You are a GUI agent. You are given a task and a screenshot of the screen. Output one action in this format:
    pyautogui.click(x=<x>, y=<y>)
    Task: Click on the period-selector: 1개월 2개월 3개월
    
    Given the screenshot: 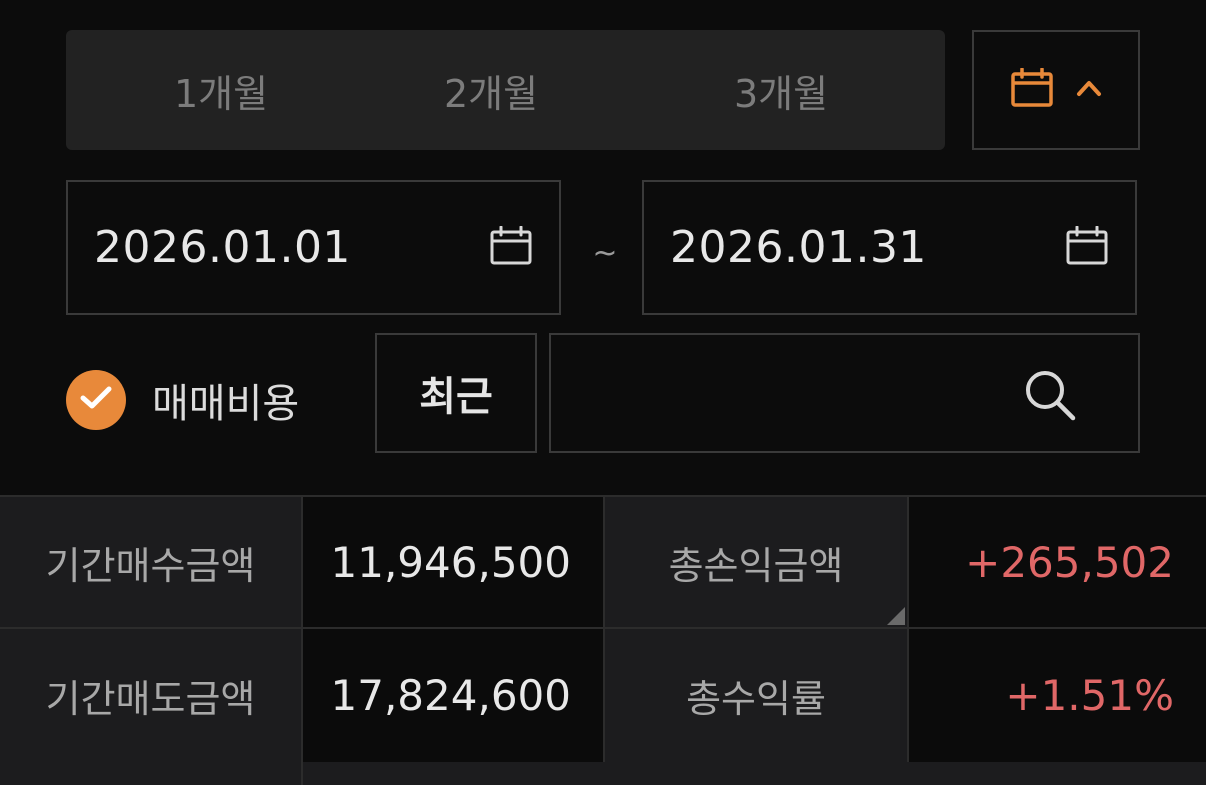 What is the action you would take?
    pyautogui.click(x=505, y=90)
    